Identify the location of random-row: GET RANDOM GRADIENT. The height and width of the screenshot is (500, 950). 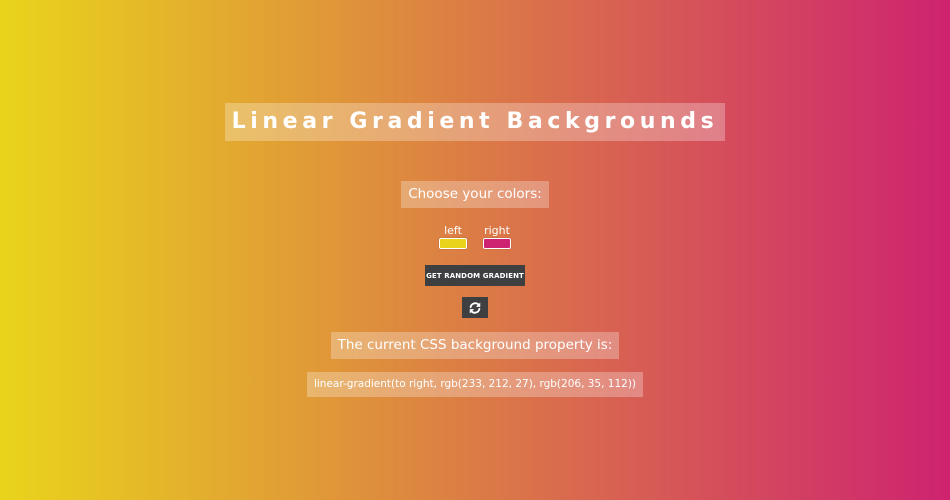
(475, 275).